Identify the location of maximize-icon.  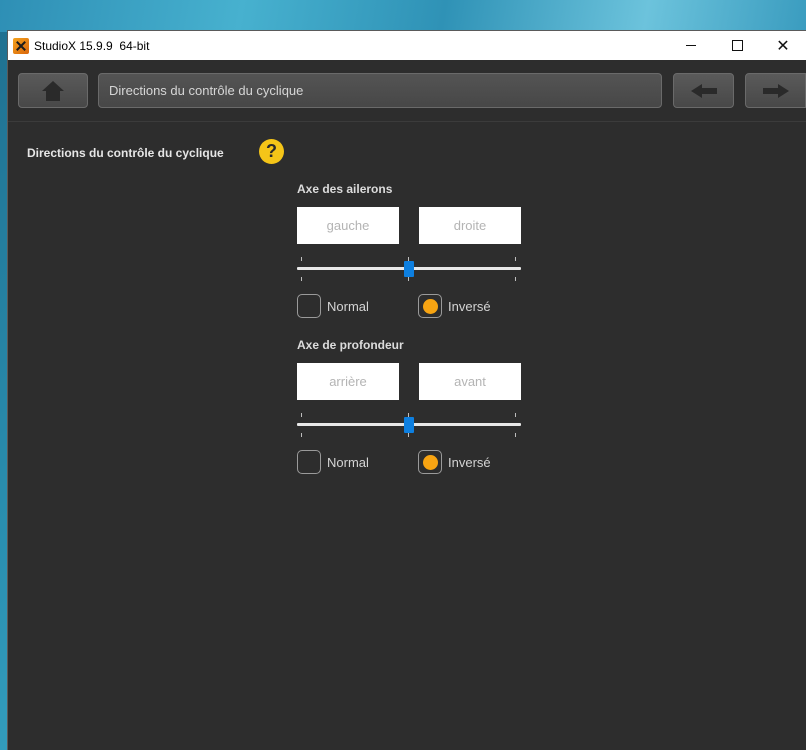
(737, 45).